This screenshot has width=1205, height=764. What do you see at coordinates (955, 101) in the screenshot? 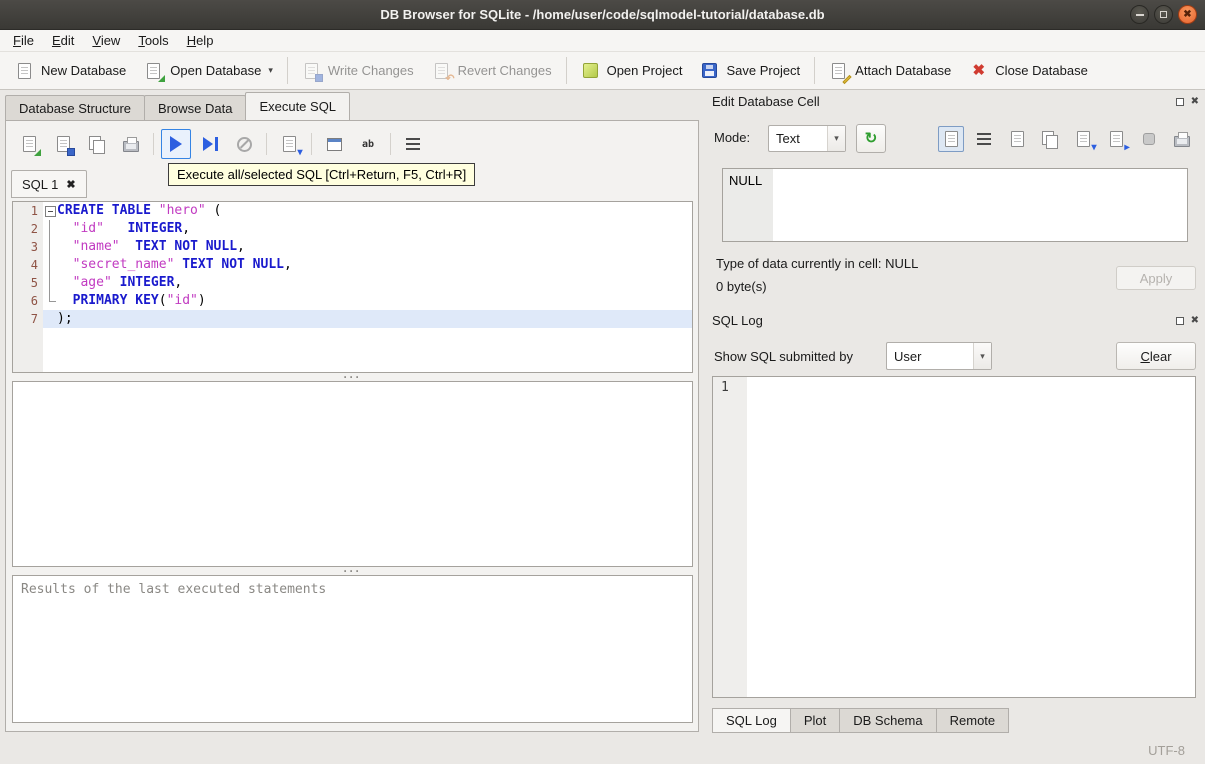
I see `edit-cell-dock-header: Edit Database Cell ✖` at bounding box center [955, 101].